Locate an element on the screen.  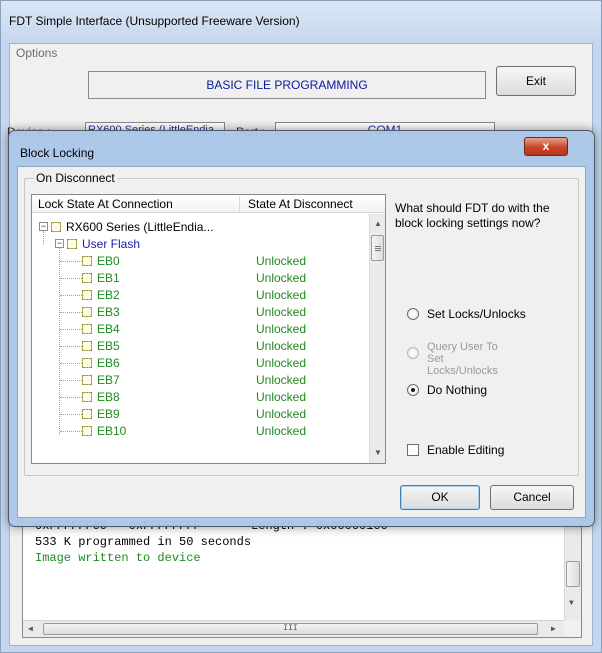
column-separator is located at coordinates (239, 204).